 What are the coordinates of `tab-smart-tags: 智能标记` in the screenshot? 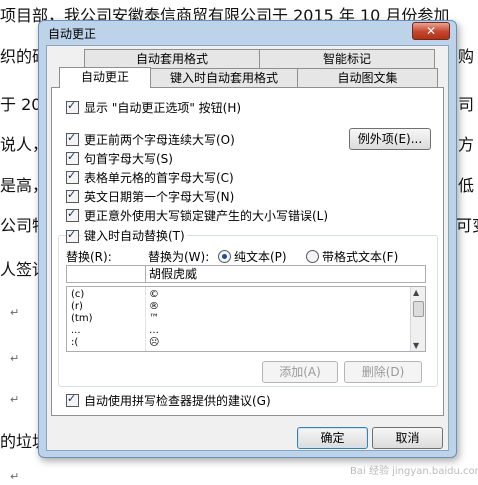 It's located at (347, 58).